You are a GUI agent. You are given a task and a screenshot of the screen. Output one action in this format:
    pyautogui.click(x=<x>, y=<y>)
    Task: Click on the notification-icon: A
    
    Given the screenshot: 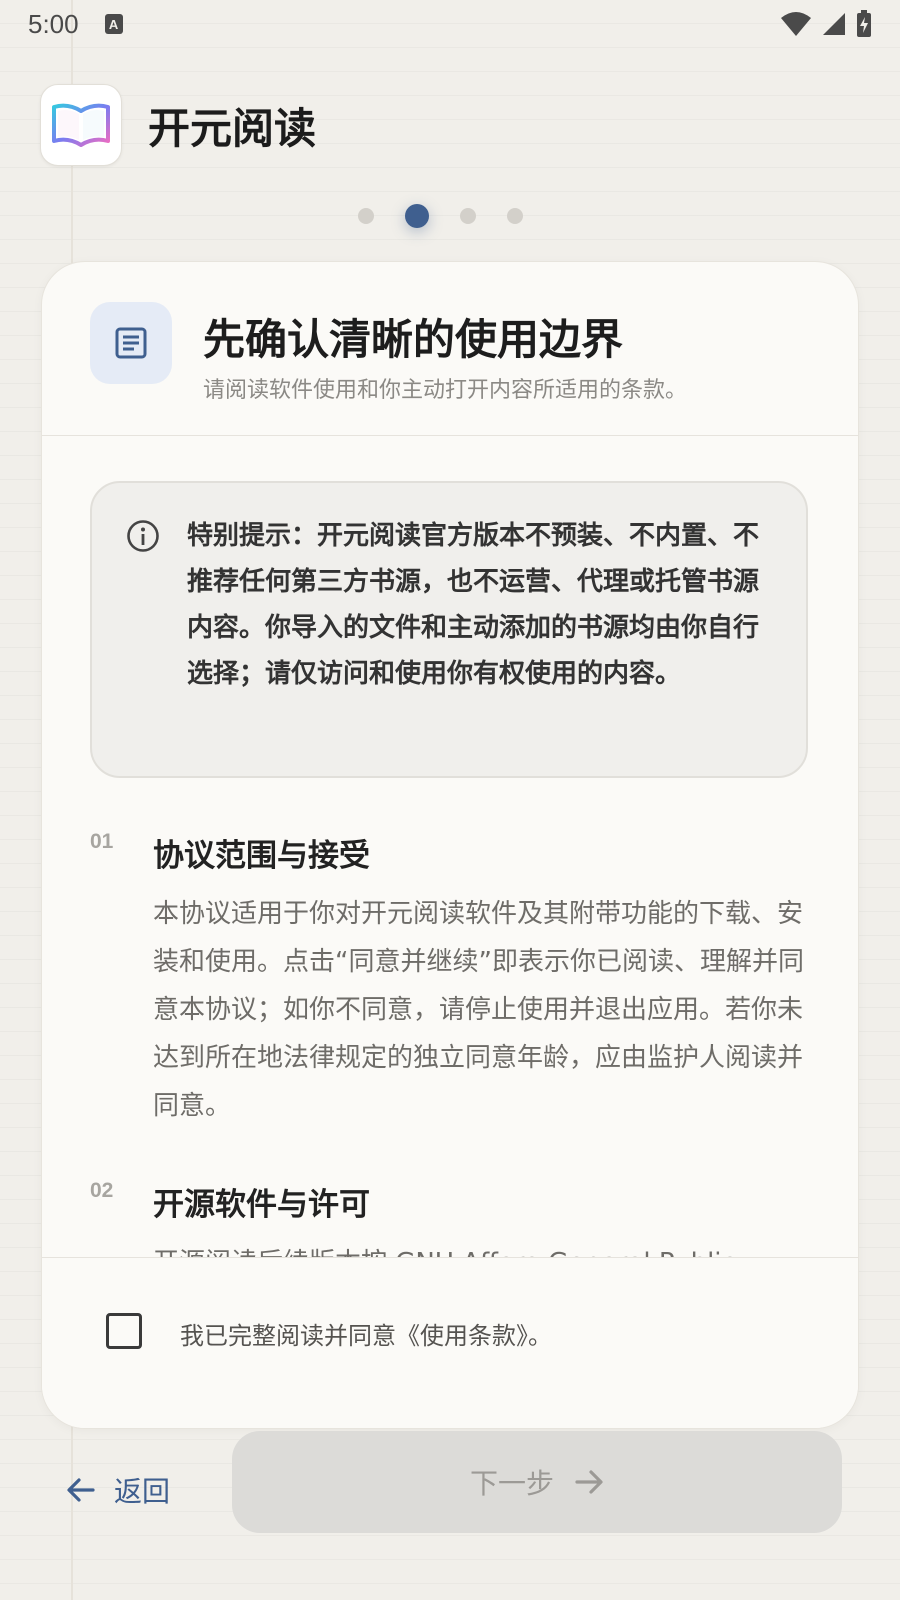 What is the action you would take?
    pyautogui.click(x=113, y=24)
    